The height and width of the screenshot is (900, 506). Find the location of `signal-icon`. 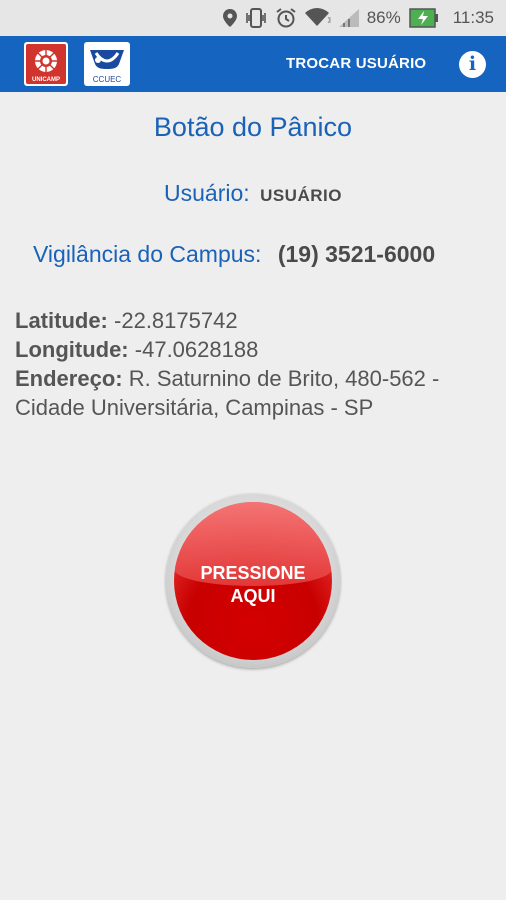

signal-icon is located at coordinates (348, 18).